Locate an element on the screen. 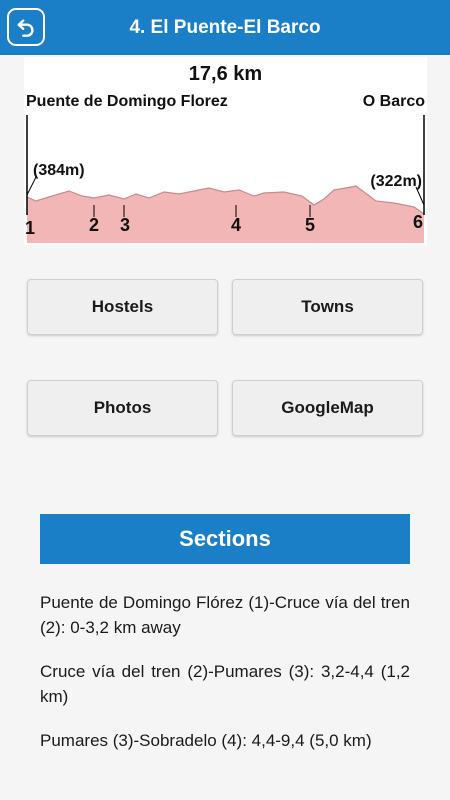  sections-header: Sections is located at coordinates (225, 539).